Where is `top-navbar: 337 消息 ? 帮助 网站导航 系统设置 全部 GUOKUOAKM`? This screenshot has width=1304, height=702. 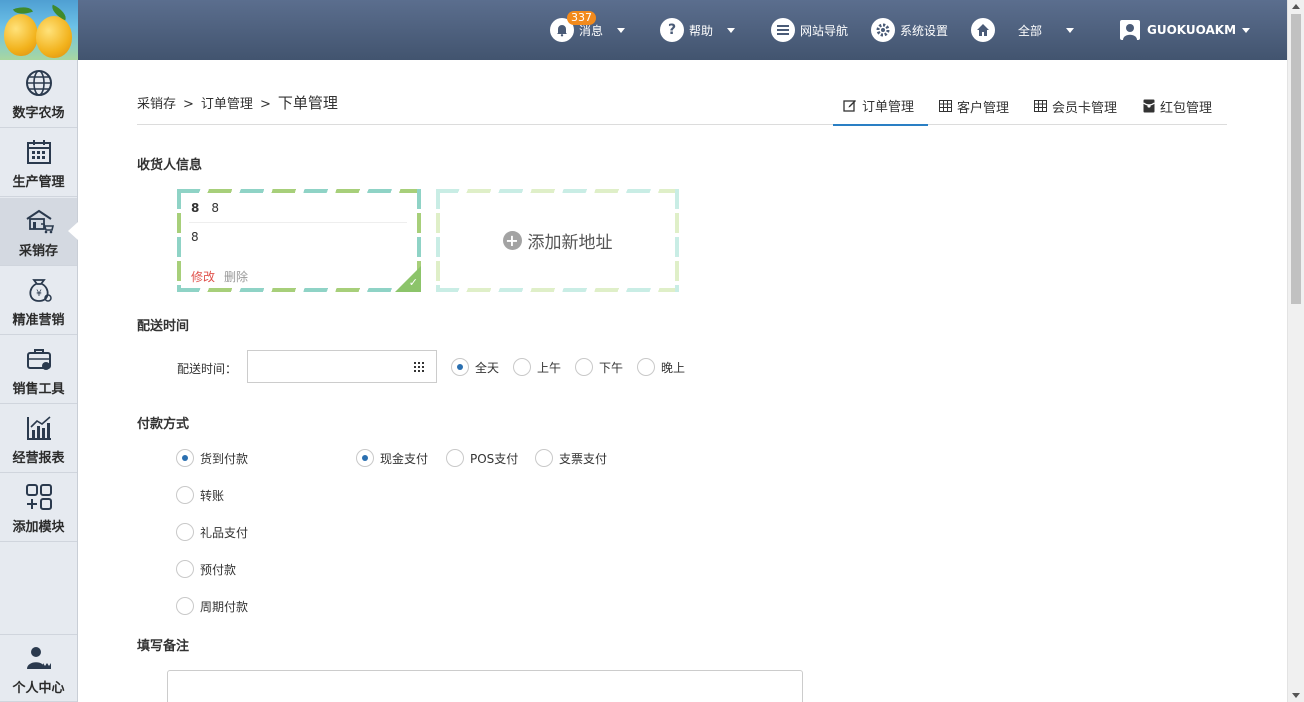
top-navbar: 337 消息 ? 帮助 网站导航 系统设置 全部 GUOKUOAKM is located at coordinates (682, 30).